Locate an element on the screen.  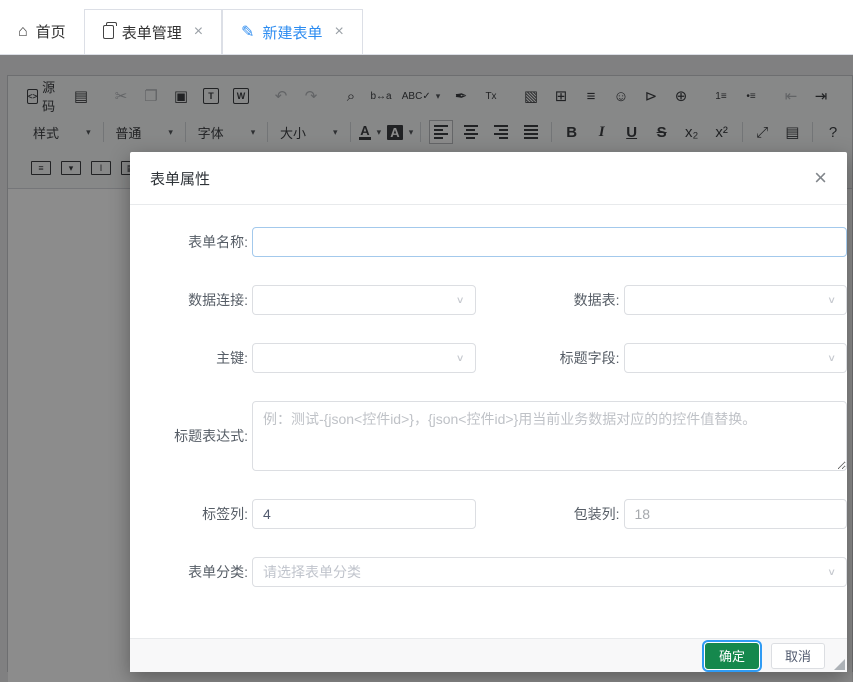
tab-form-management: 表单管理 × is located at coordinates (153, 31).